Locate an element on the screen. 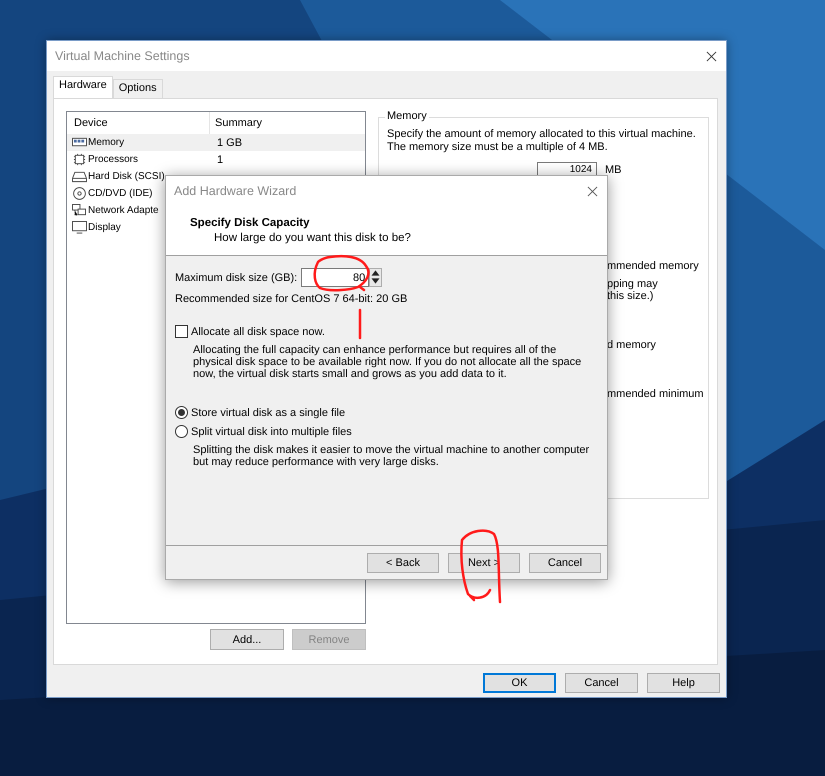 The image size is (825, 776). window-title: Add Hardware Wizard is located at coordinates (235, 191).